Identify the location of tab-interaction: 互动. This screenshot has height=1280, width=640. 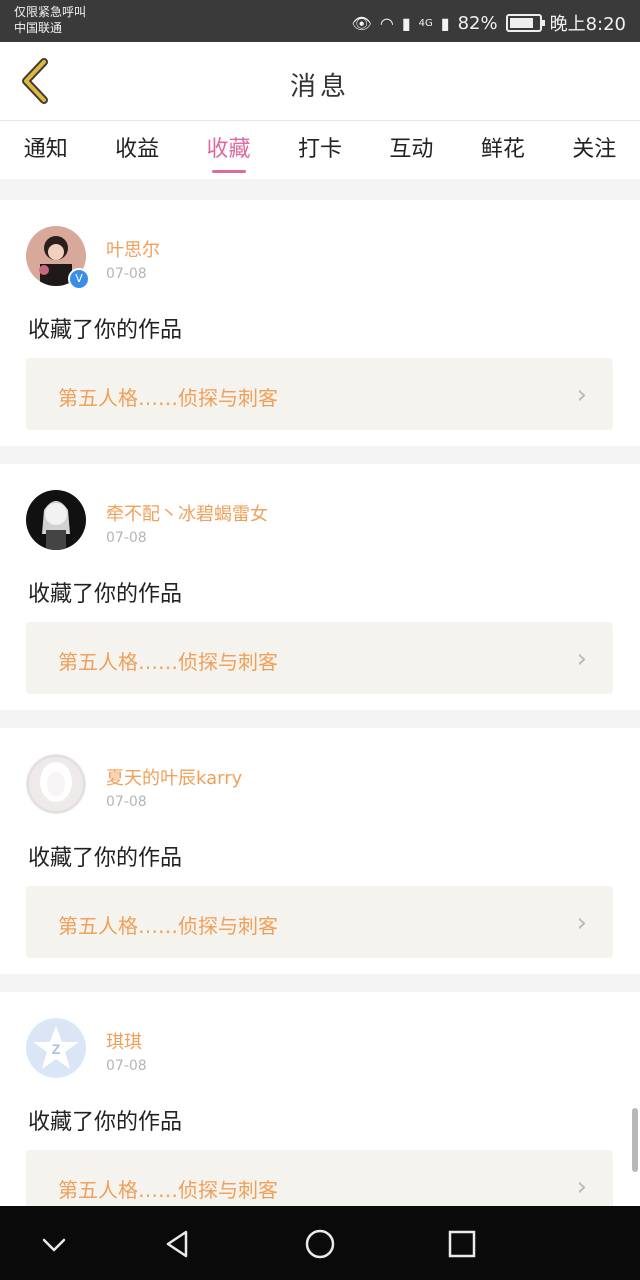
(411, 150).